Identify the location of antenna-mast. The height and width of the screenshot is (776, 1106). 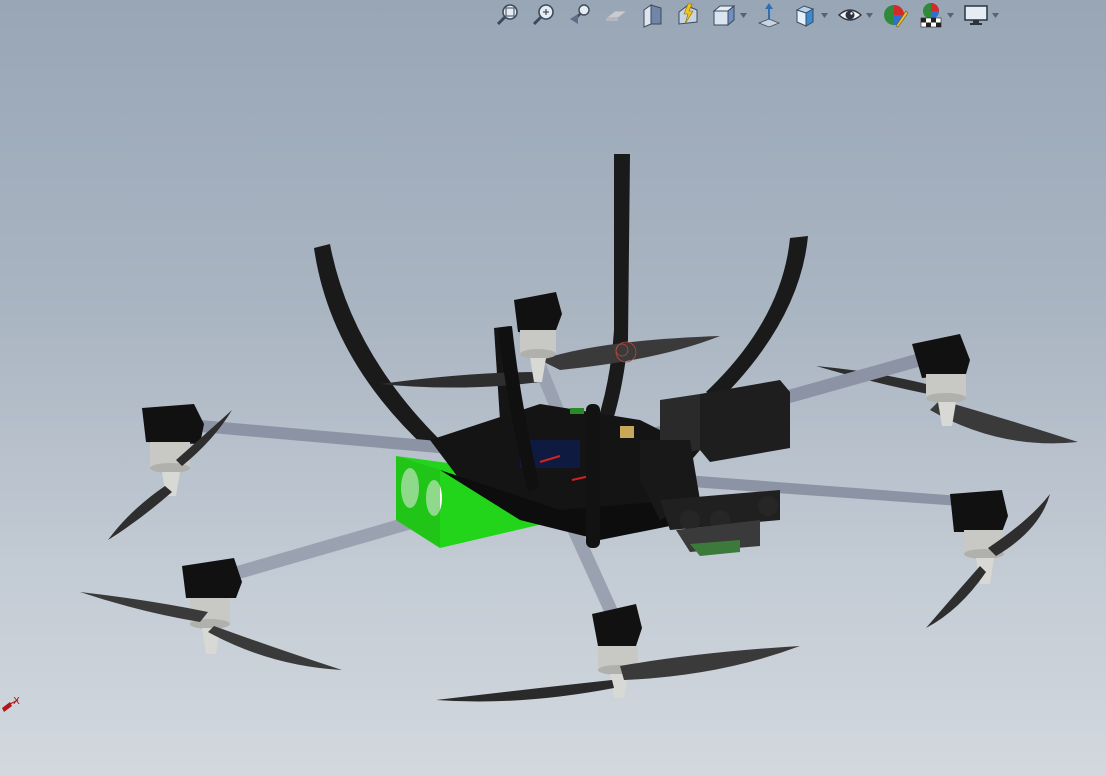
(593, 476).